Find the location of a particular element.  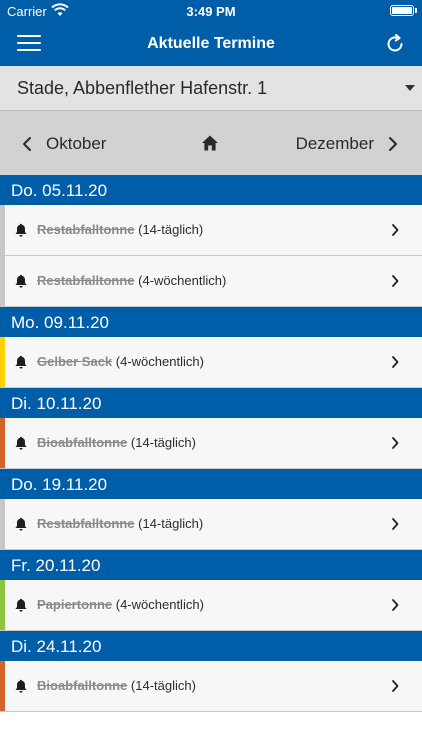

battery-icon is located at coordinates (402, 10).